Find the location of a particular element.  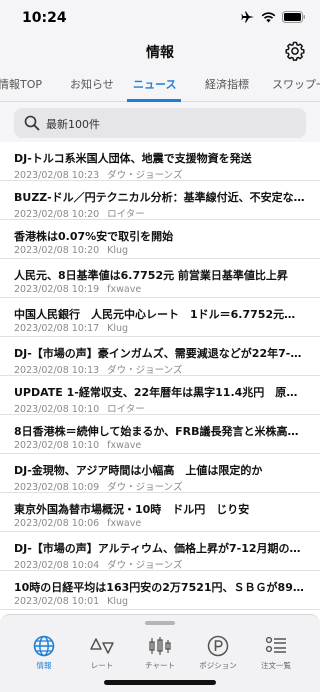

news-meta: 2023/02/08 10:10 ロイター is located at coordinates (79, 408).